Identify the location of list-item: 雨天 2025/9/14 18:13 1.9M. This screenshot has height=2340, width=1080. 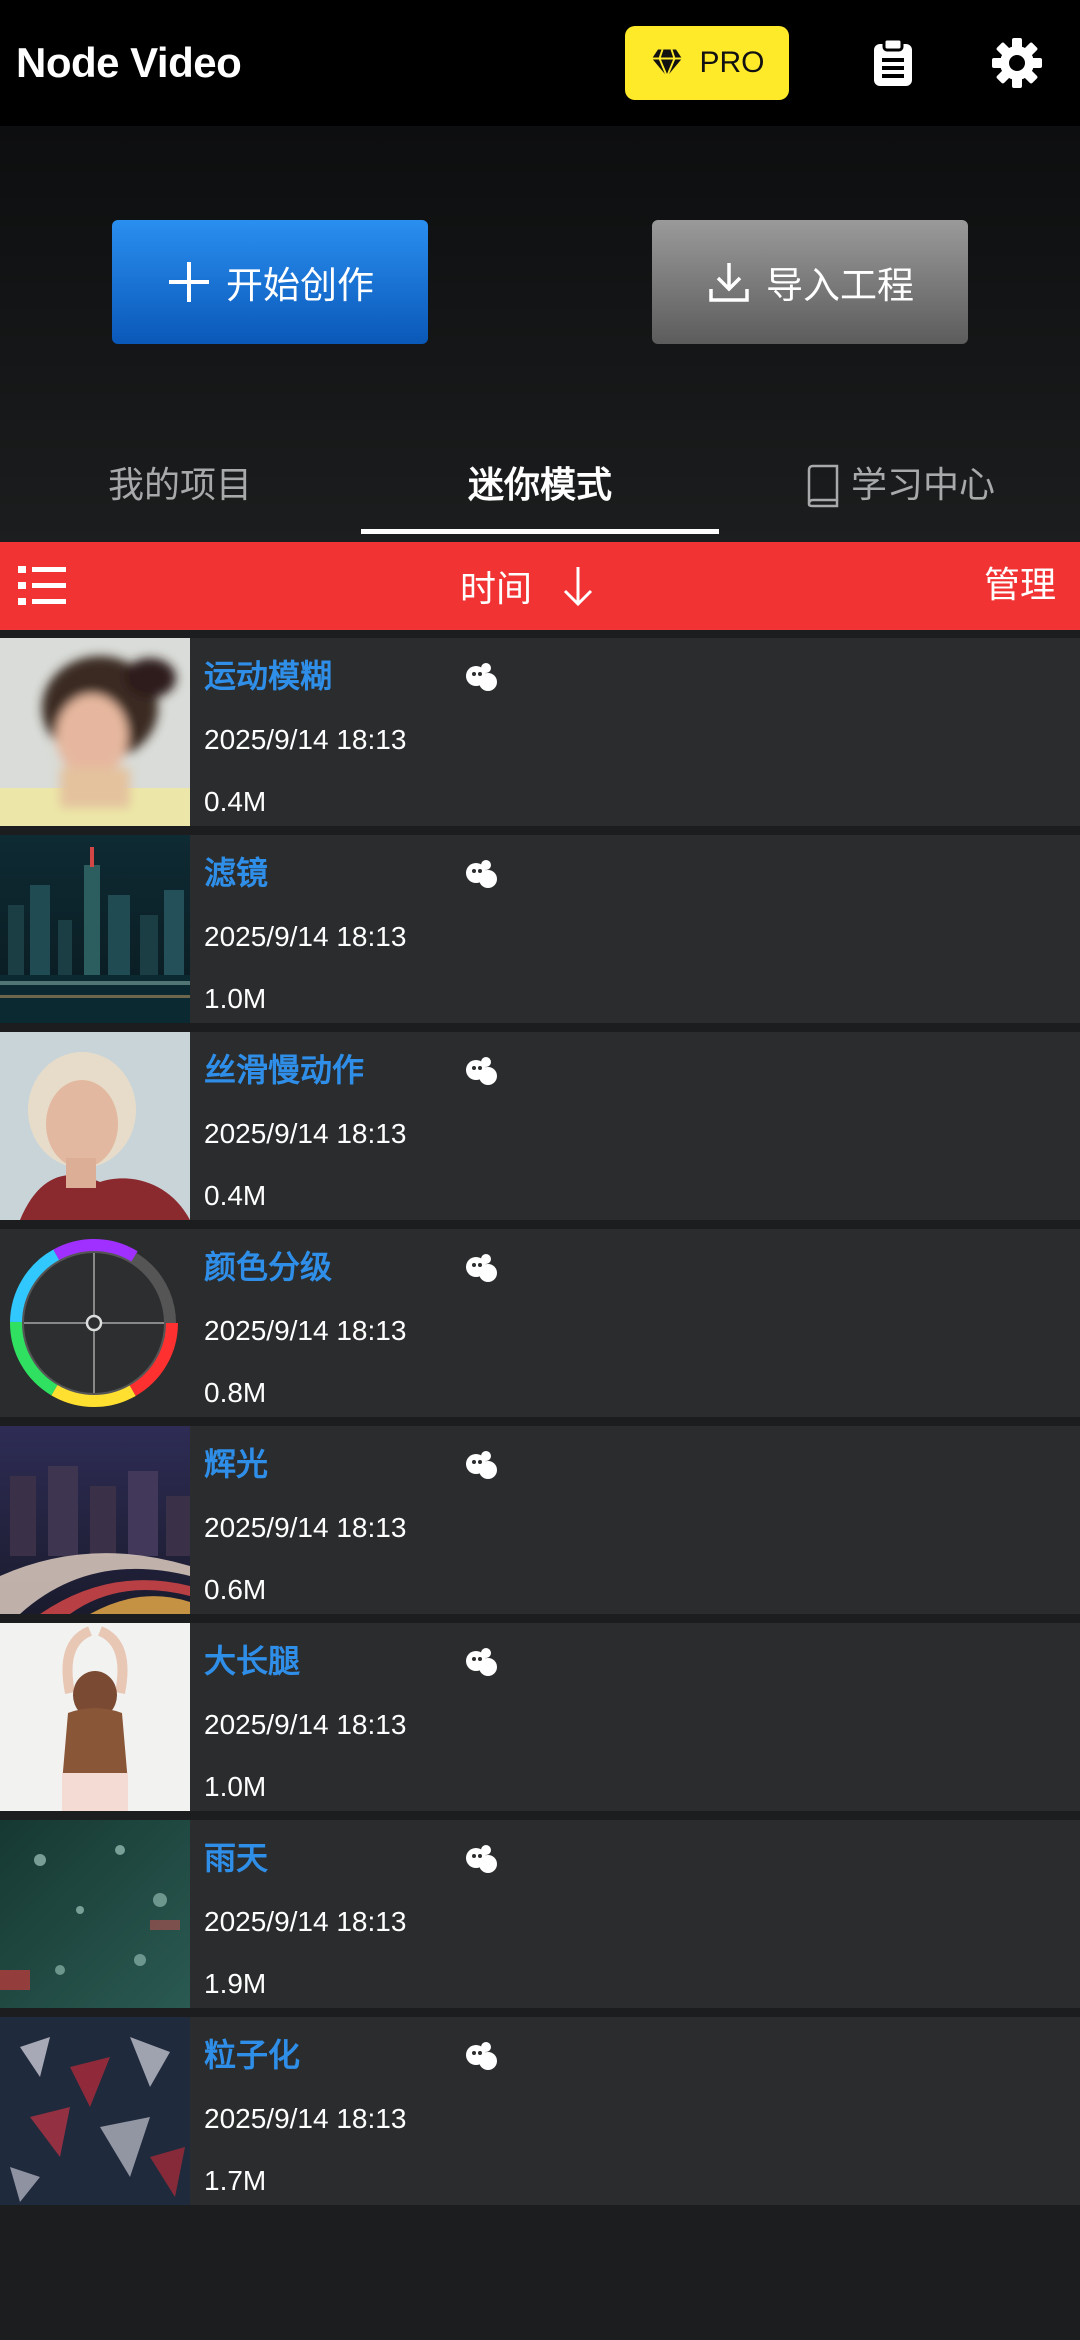
(540, 1914).